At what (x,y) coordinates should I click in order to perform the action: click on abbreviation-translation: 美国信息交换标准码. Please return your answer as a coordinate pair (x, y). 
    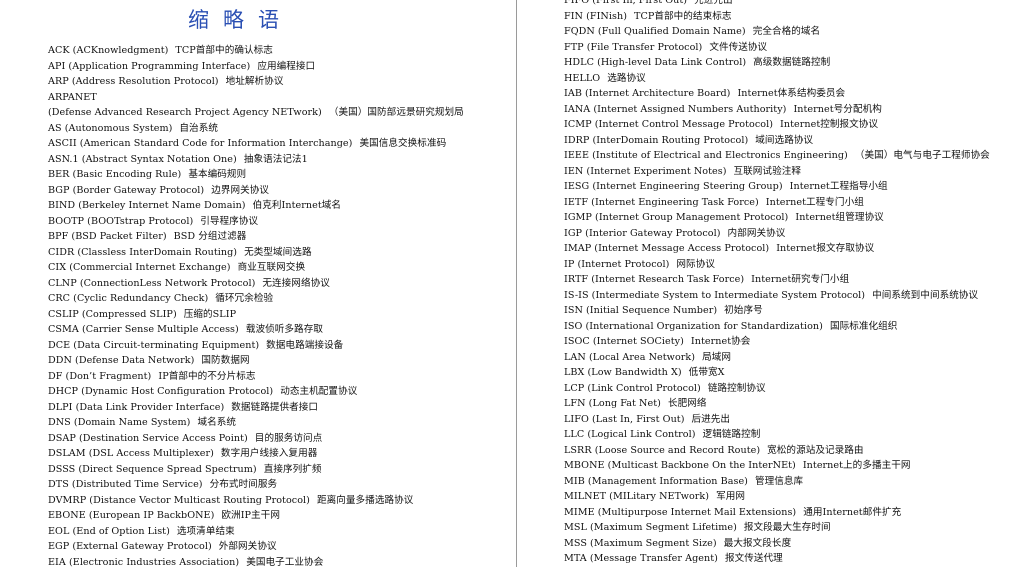
    Looking at the image, I should click on (403, 143).